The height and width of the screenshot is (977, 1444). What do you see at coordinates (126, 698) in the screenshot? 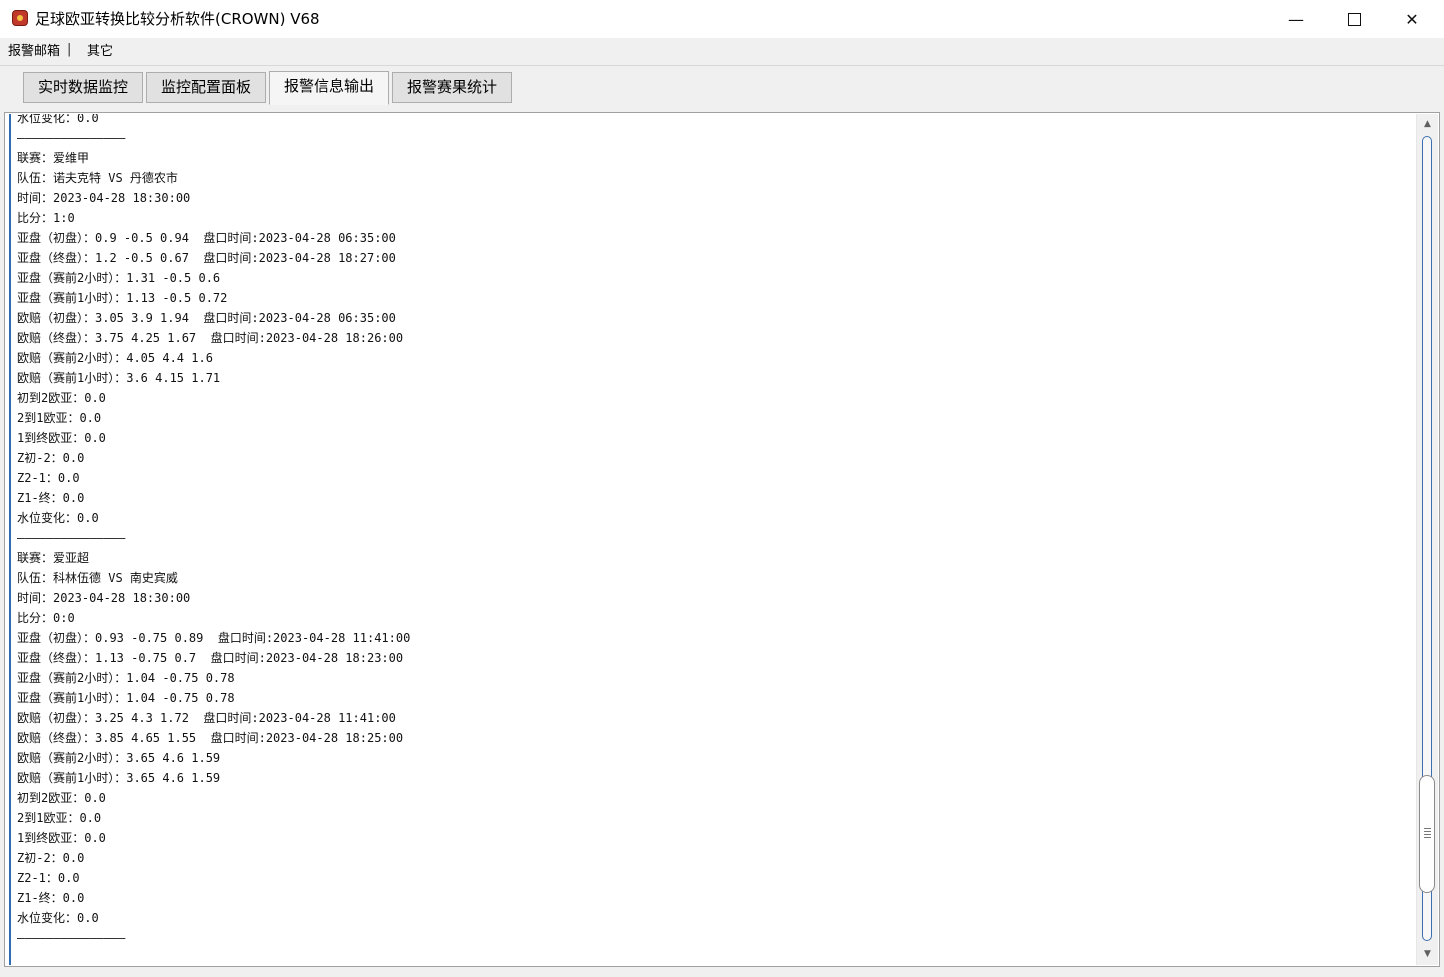
I see `output-line: 亚盘（赛前1小时）：1.04 -0.75 0.78` at bounding box center [126, 698].